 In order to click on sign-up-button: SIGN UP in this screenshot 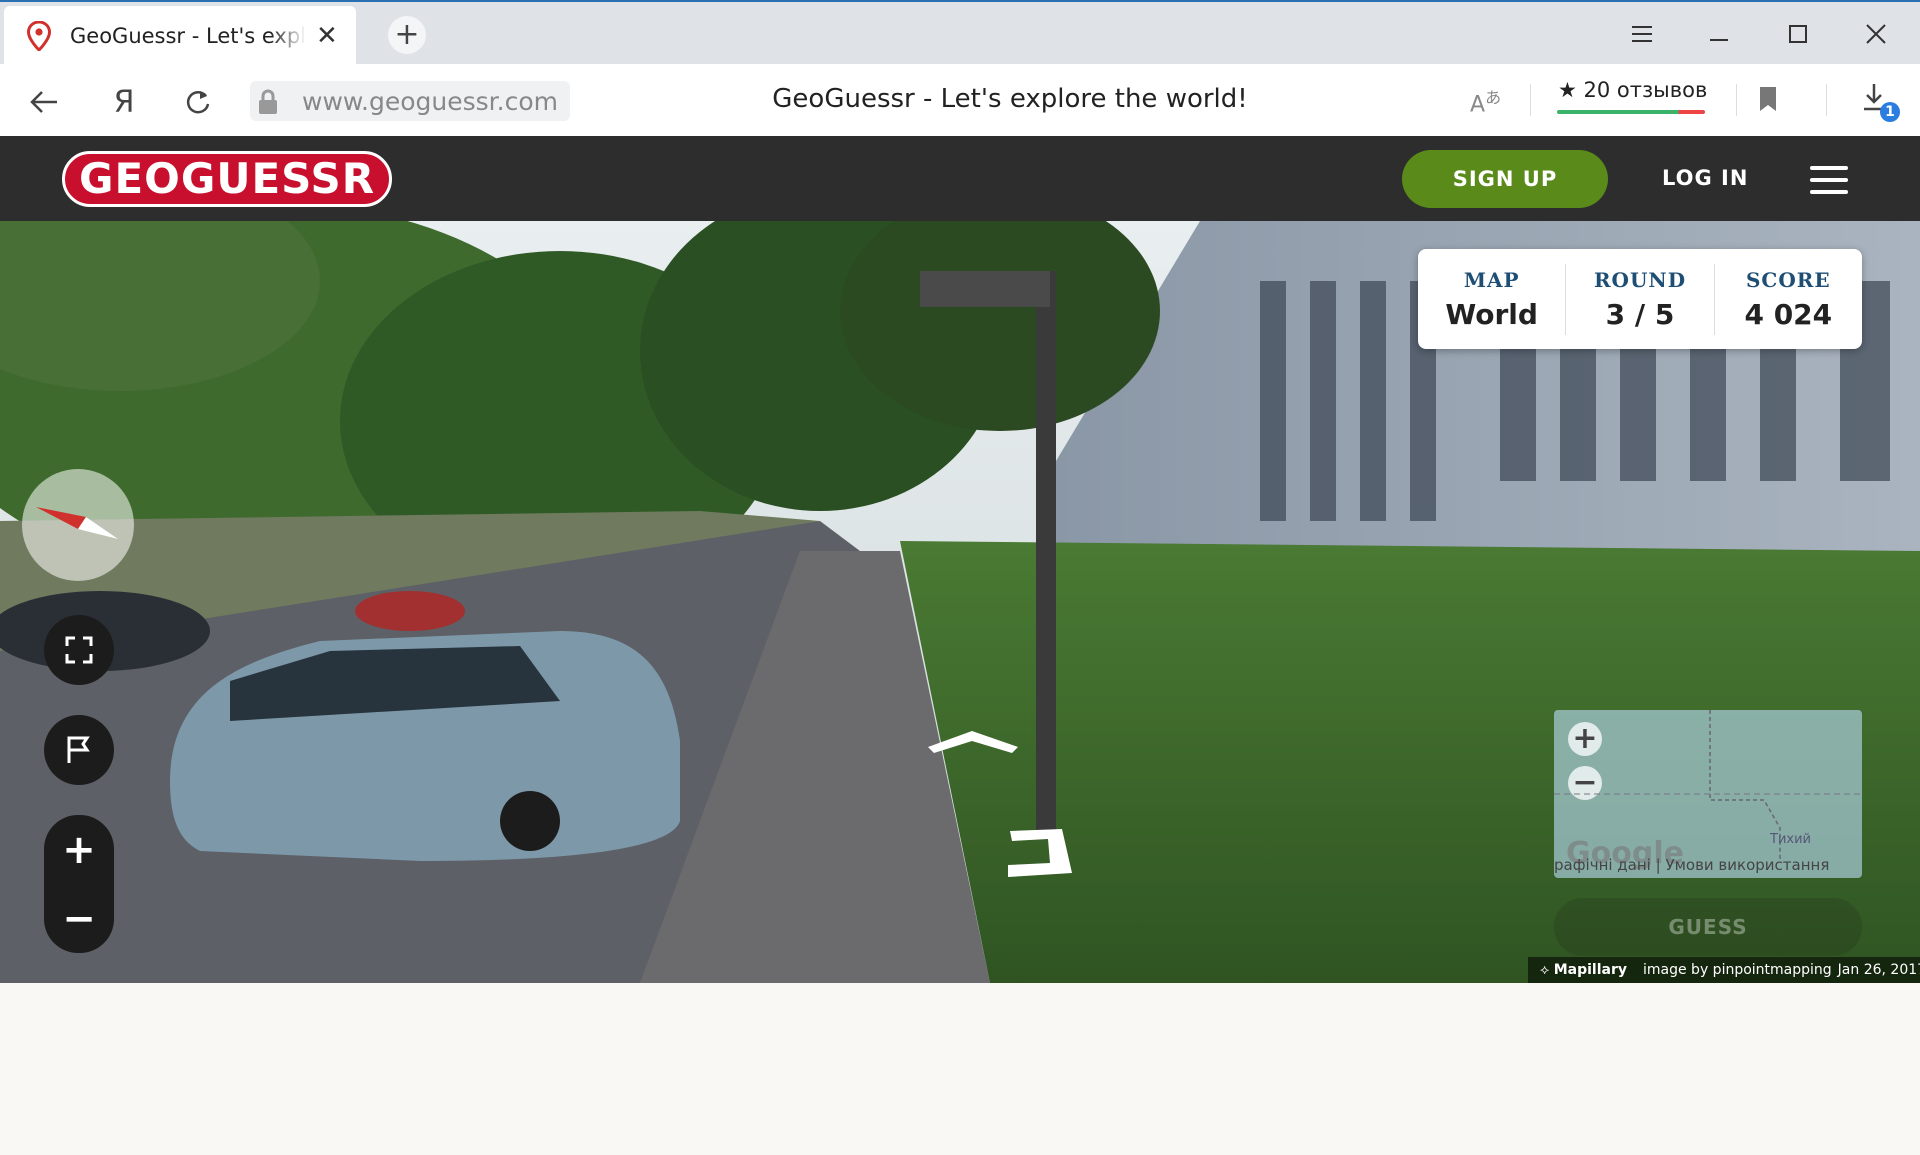, I will do `click(1505, 179)`.